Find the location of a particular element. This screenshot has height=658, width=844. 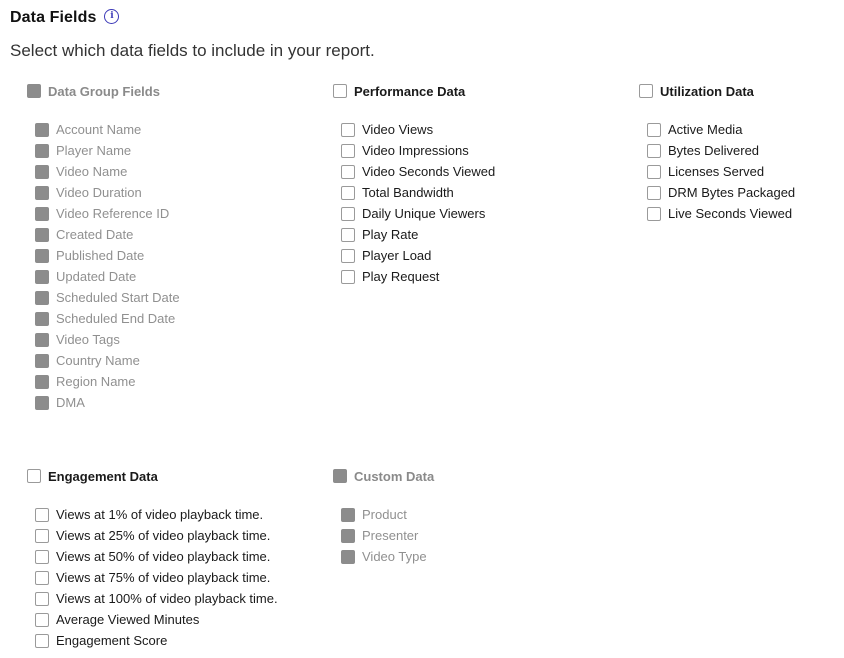

group-header: Engagement Data is located at coordinates (92, 476).